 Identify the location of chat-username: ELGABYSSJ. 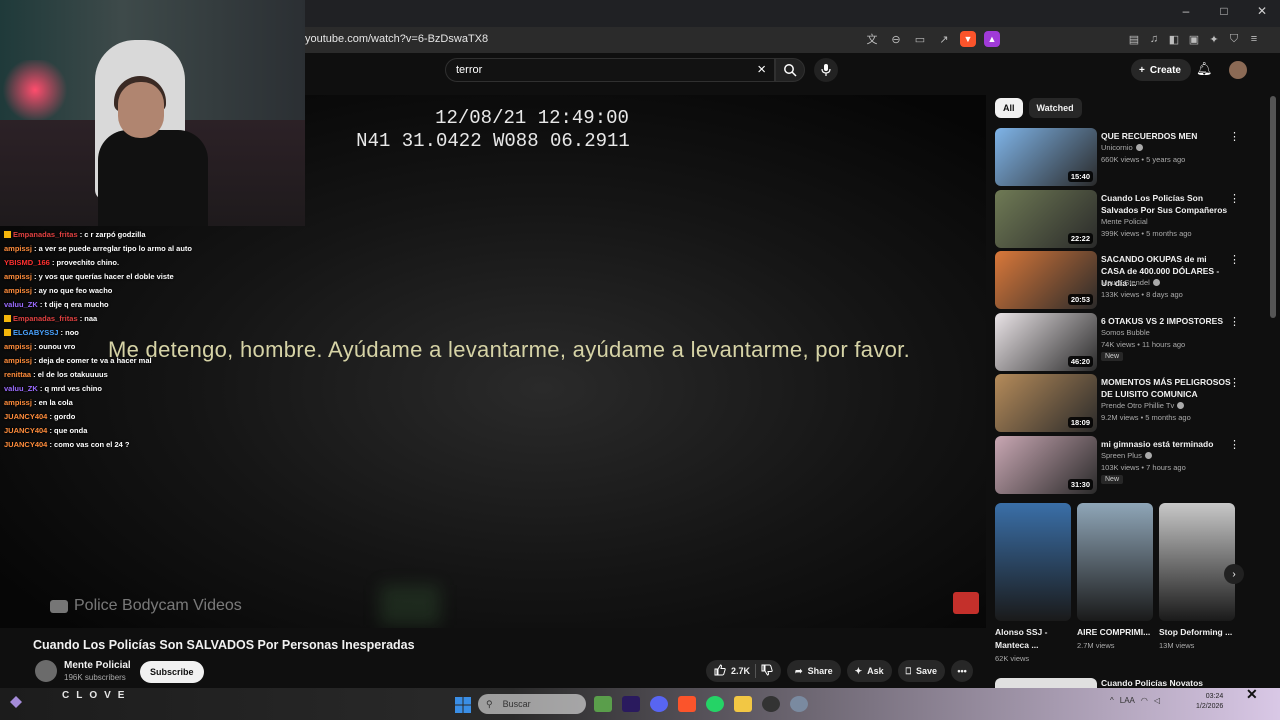
(35, 332).